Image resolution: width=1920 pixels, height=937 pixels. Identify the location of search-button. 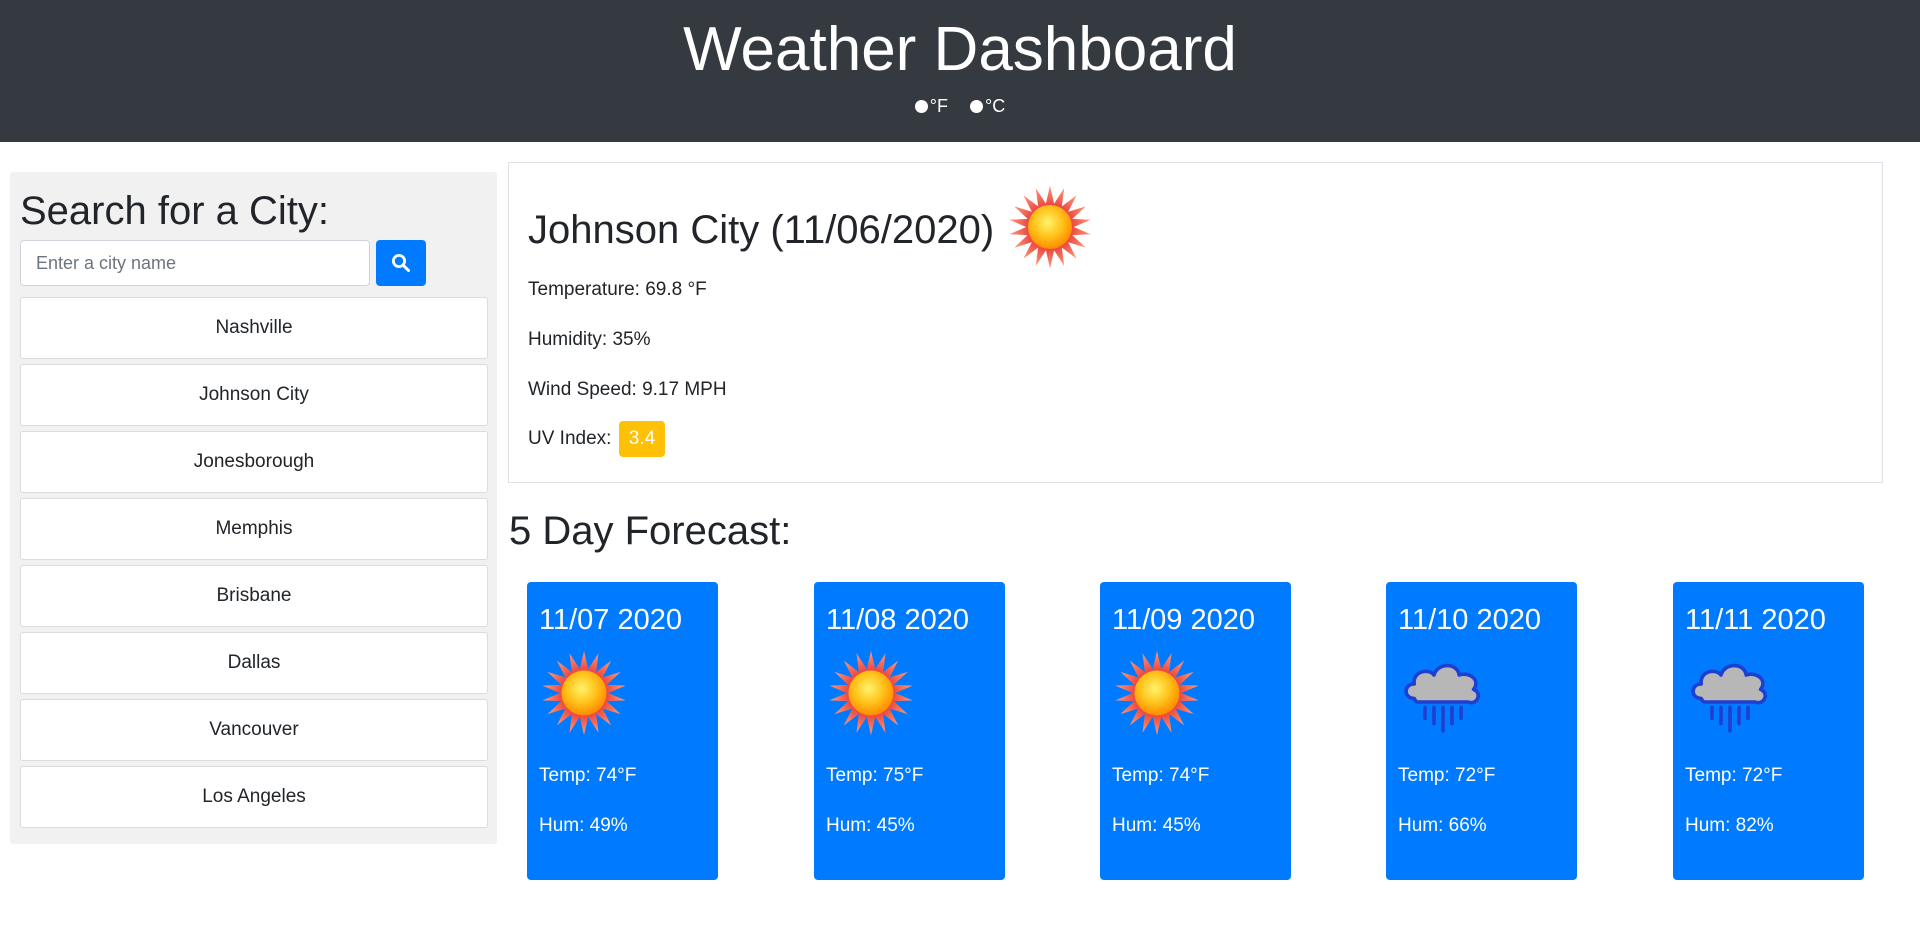
(401, 263).